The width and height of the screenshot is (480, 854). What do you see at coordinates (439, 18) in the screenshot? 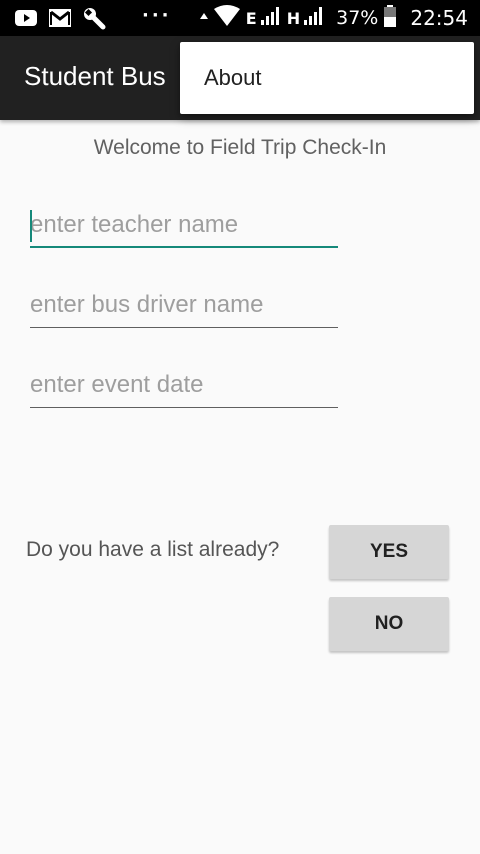
I see `clock: 22:54` at bounding box center [439, 18].